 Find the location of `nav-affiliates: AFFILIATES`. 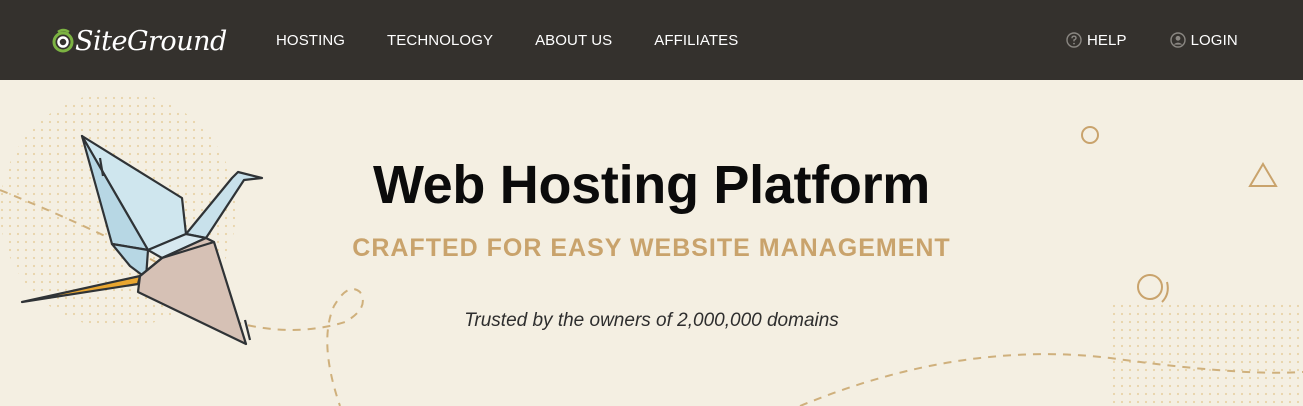

nav-affiliates: AFFILIATES is located at coordinates (696, 40).